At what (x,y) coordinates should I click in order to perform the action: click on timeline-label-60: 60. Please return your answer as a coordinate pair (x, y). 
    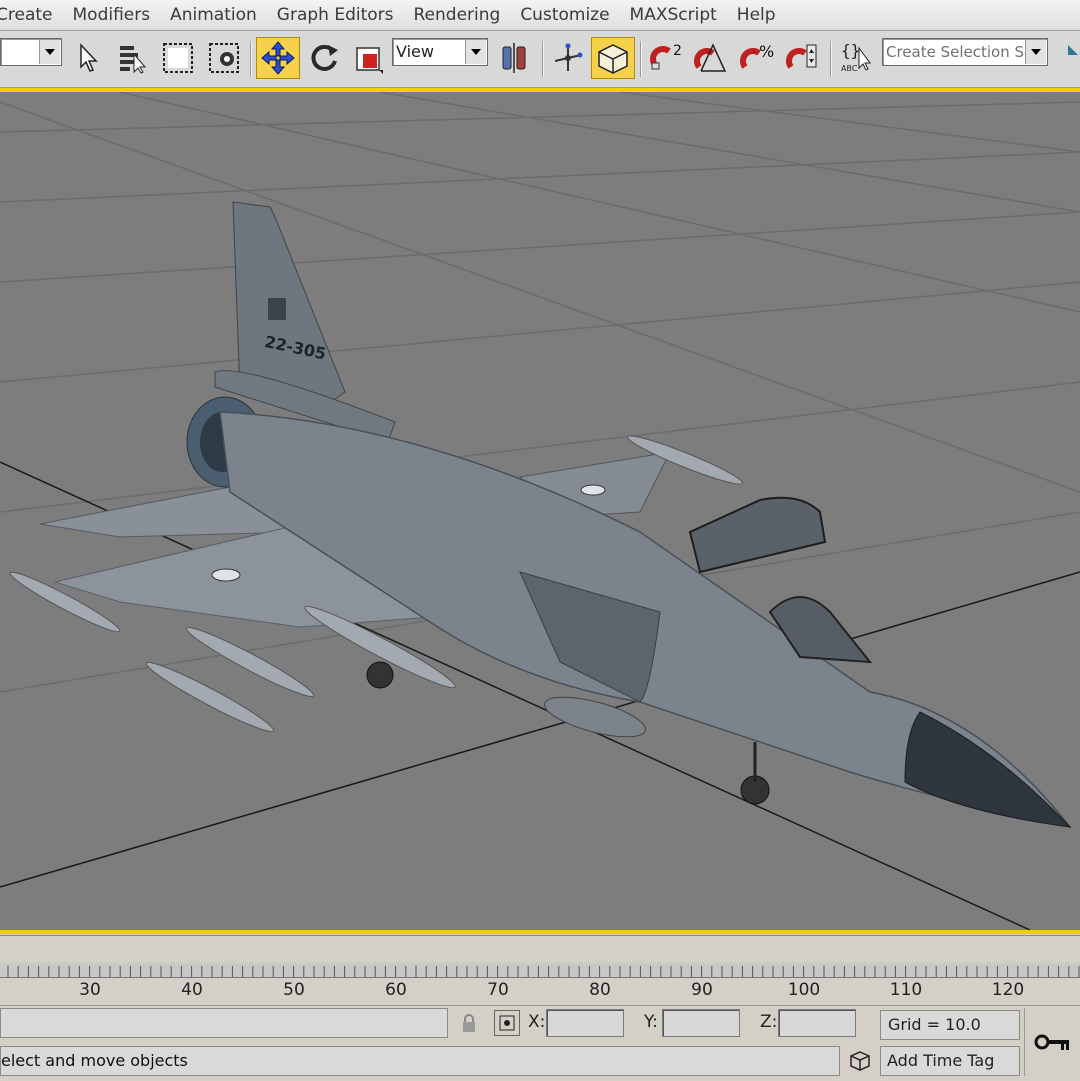
    Looking at the image, I should click on (396, 990).